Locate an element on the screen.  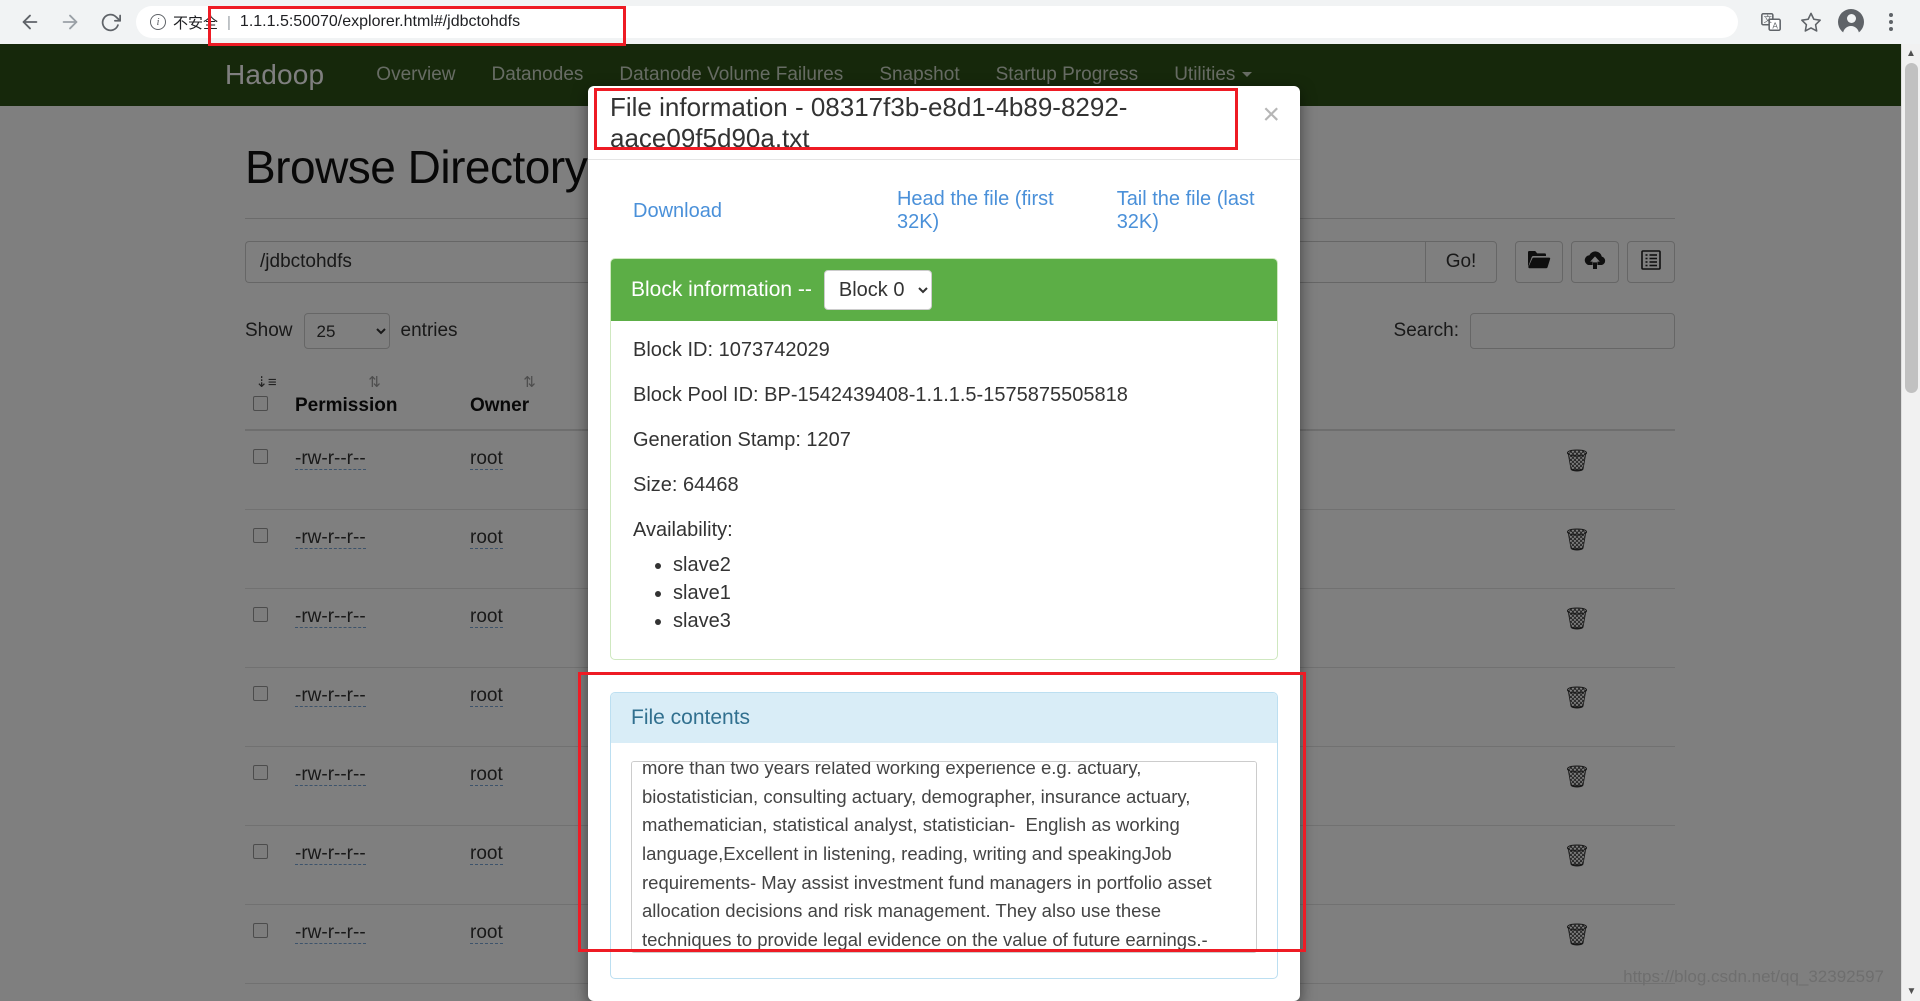
file-contents-body is located at coordinates (944, 860).